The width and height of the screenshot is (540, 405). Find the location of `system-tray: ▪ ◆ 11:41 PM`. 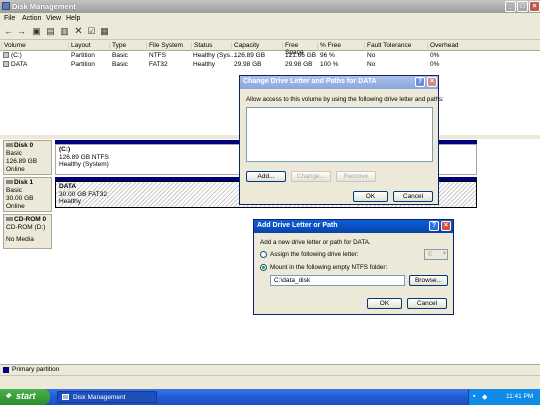

system-tray: ▪ ◆ 11:41 PM is located at coordinates (504, 397).